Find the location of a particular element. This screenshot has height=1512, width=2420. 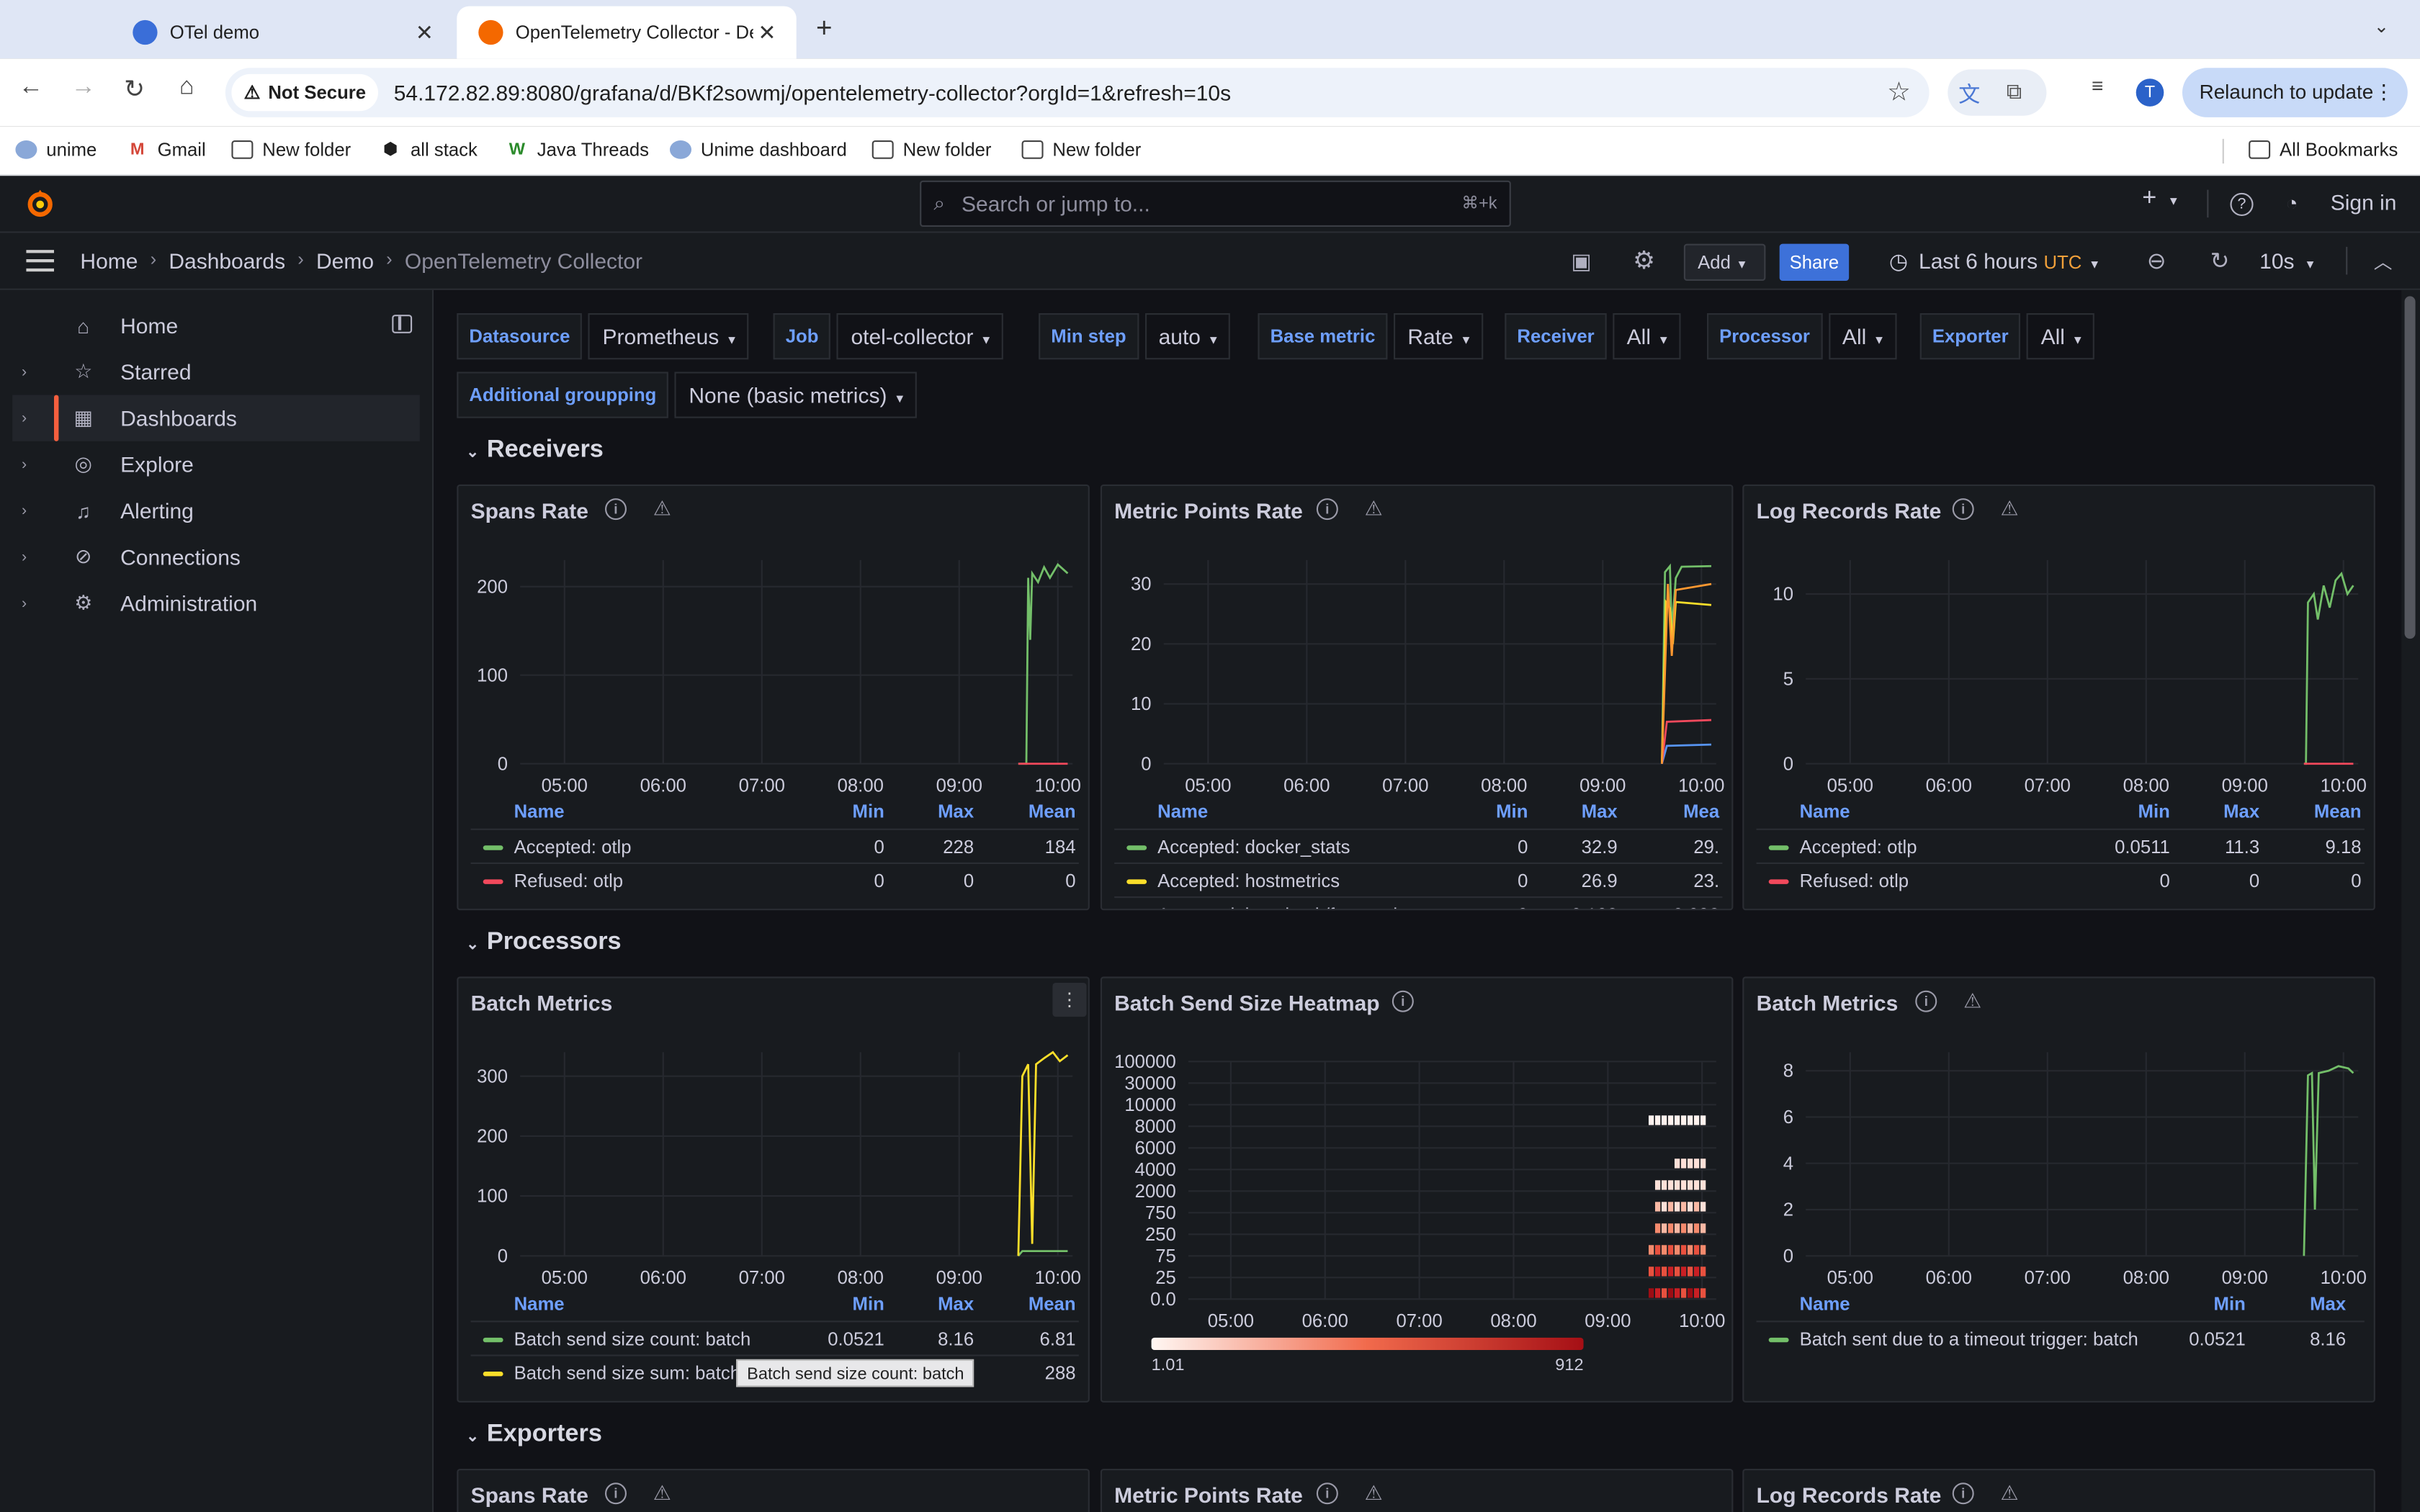

more-icon: ⋮ is located at coordinates (2384, 92).